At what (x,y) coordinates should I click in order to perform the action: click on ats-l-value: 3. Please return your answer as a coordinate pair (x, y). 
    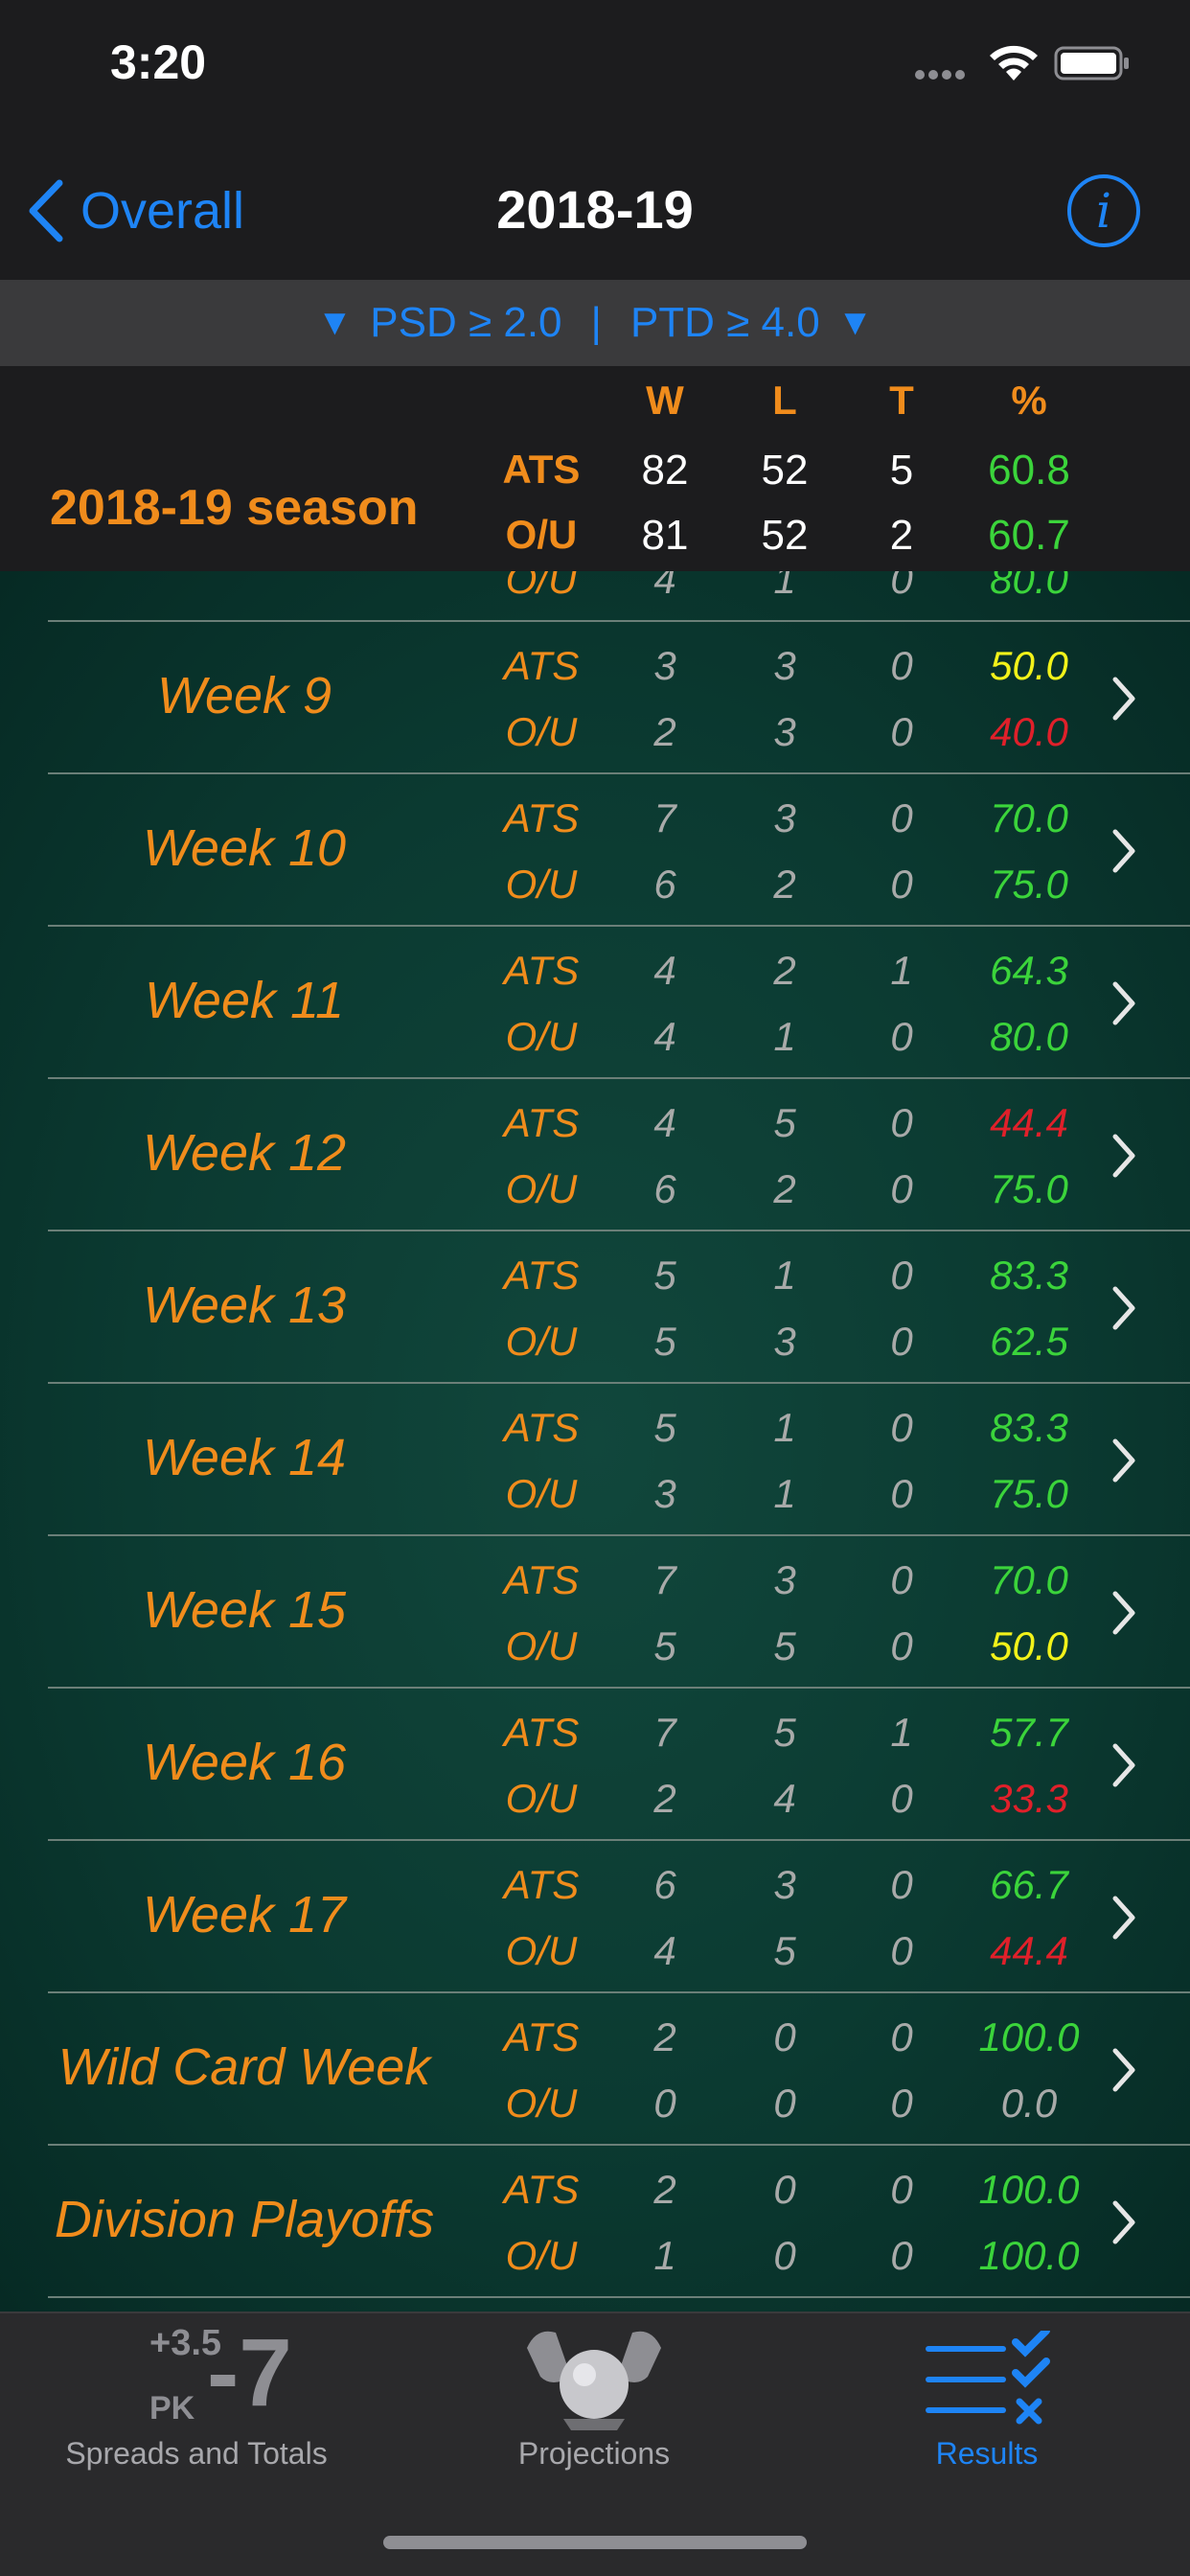
    Looking at the image, I should click on (785, 1884).